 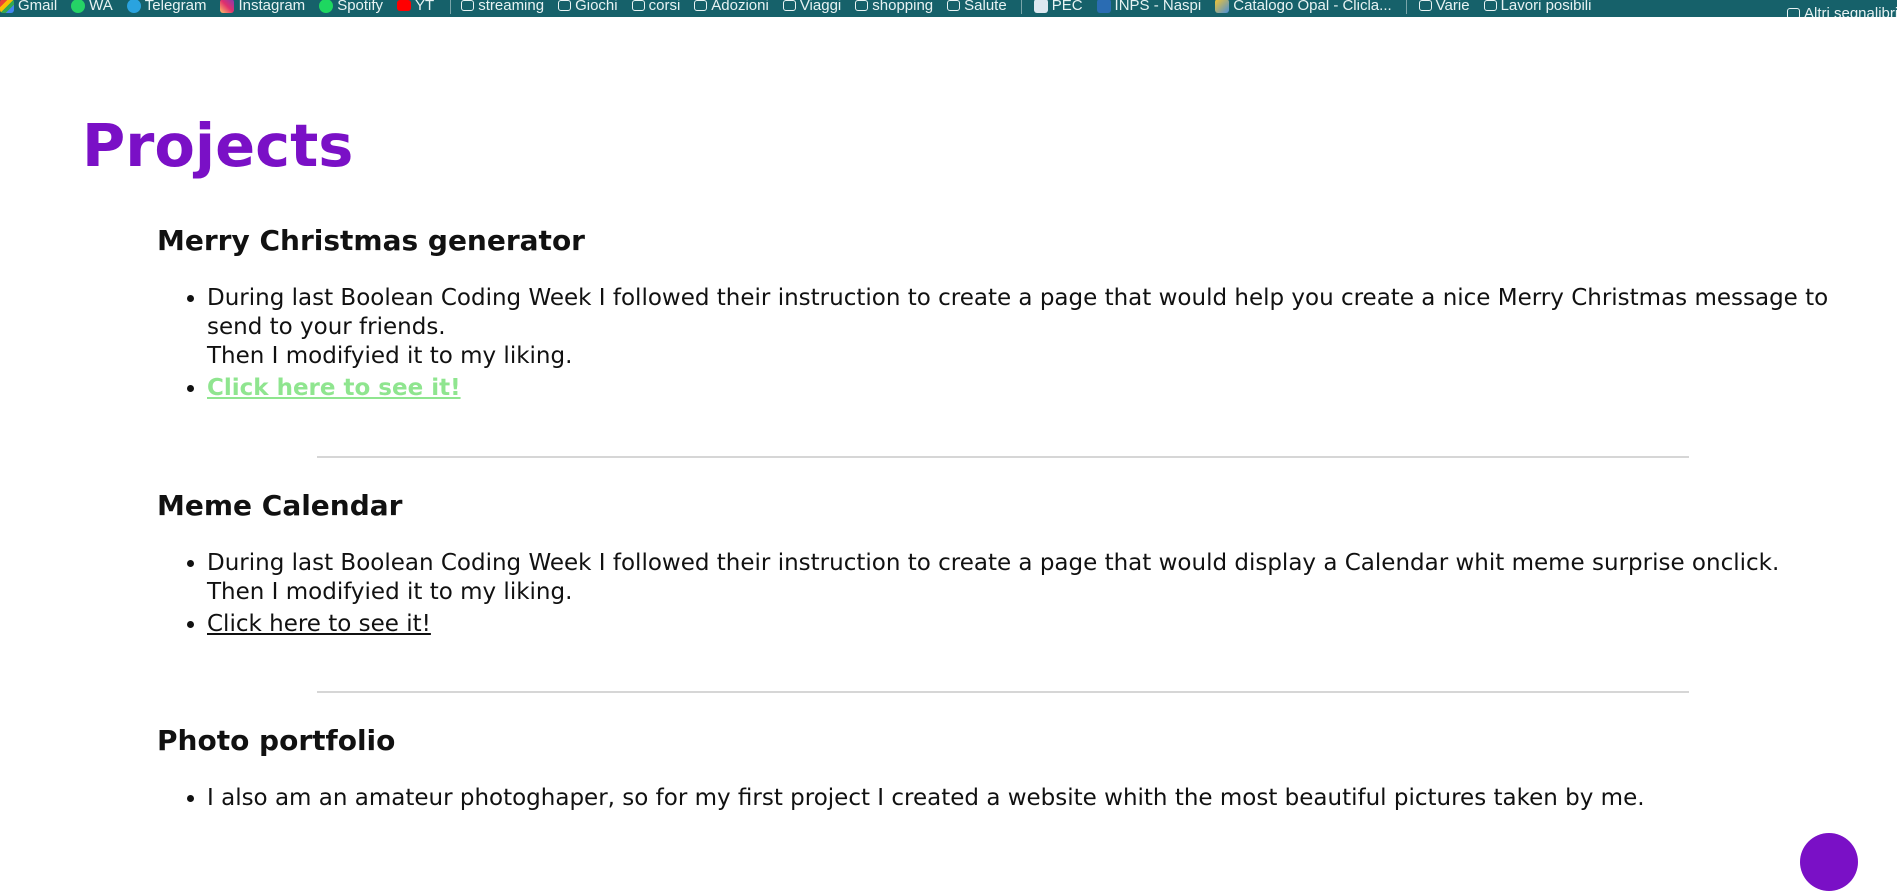 I want to click on pec-icon, so click(x=1040, y=6).